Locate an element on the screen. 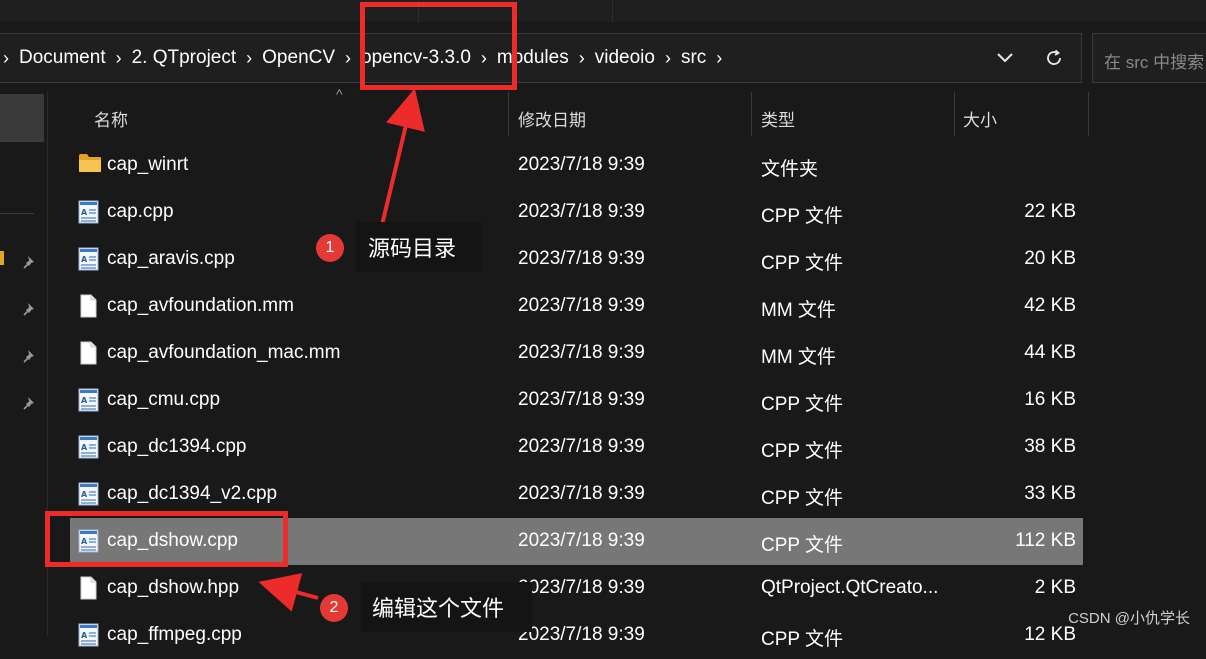  callout-source-dir: 源码目录 is located at coordinates (419, 247).